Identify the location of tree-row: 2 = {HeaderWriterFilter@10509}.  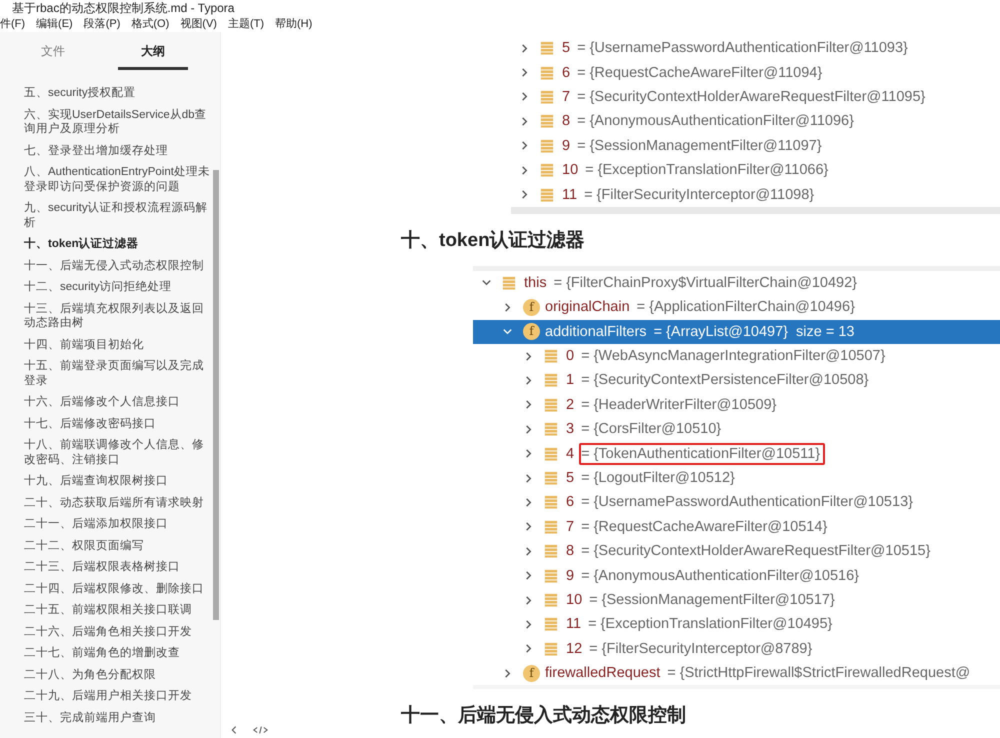
(736, 405).